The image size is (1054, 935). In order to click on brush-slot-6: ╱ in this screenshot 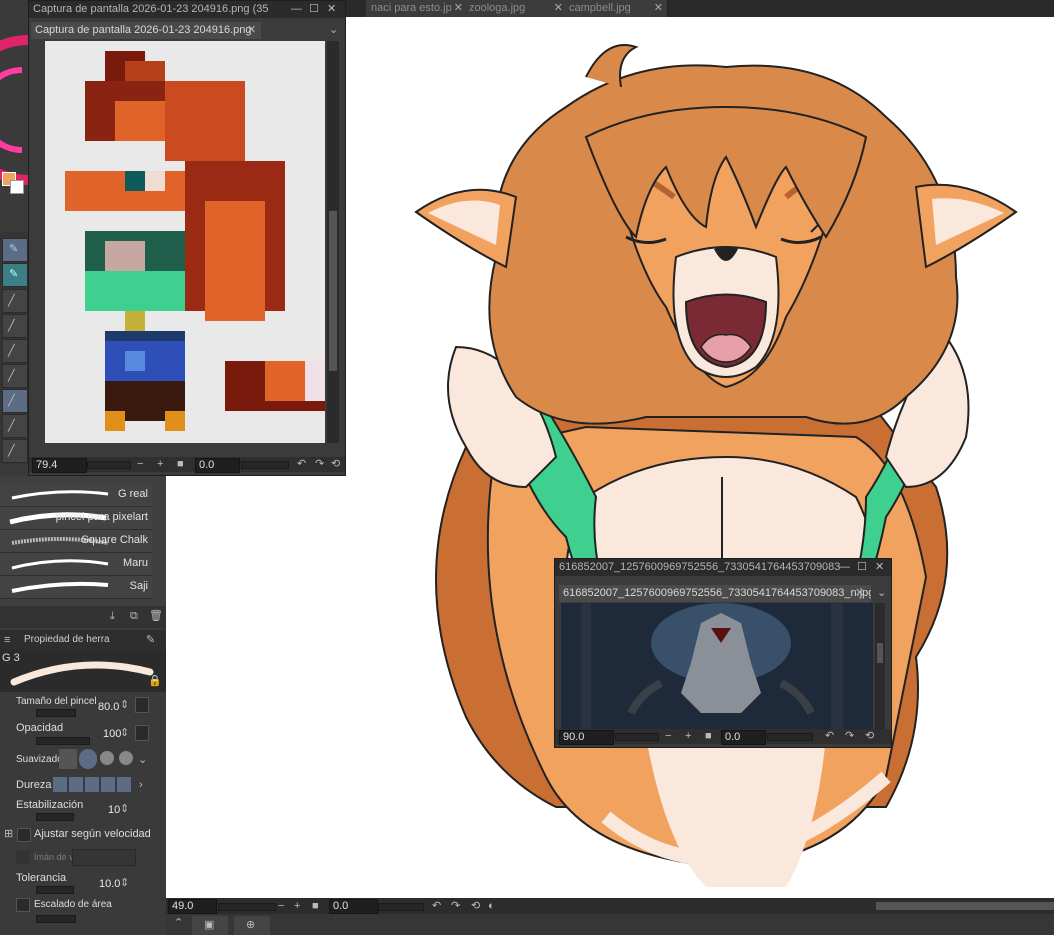, I will do `click(15, 426)`.